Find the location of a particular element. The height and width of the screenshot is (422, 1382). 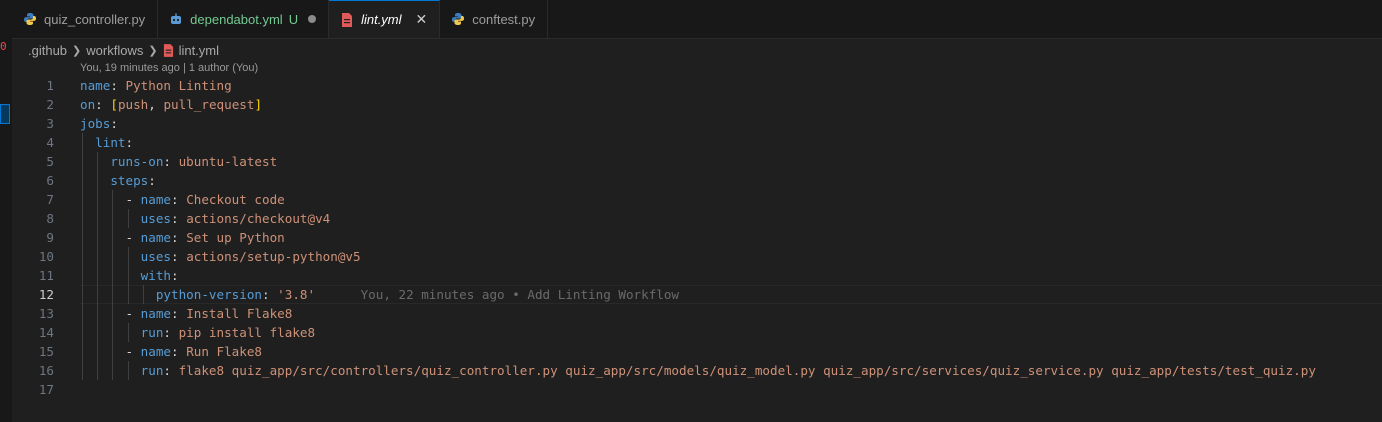

tab-quiz-controller: quiz_controller.py is located at coordinates (85, 19).